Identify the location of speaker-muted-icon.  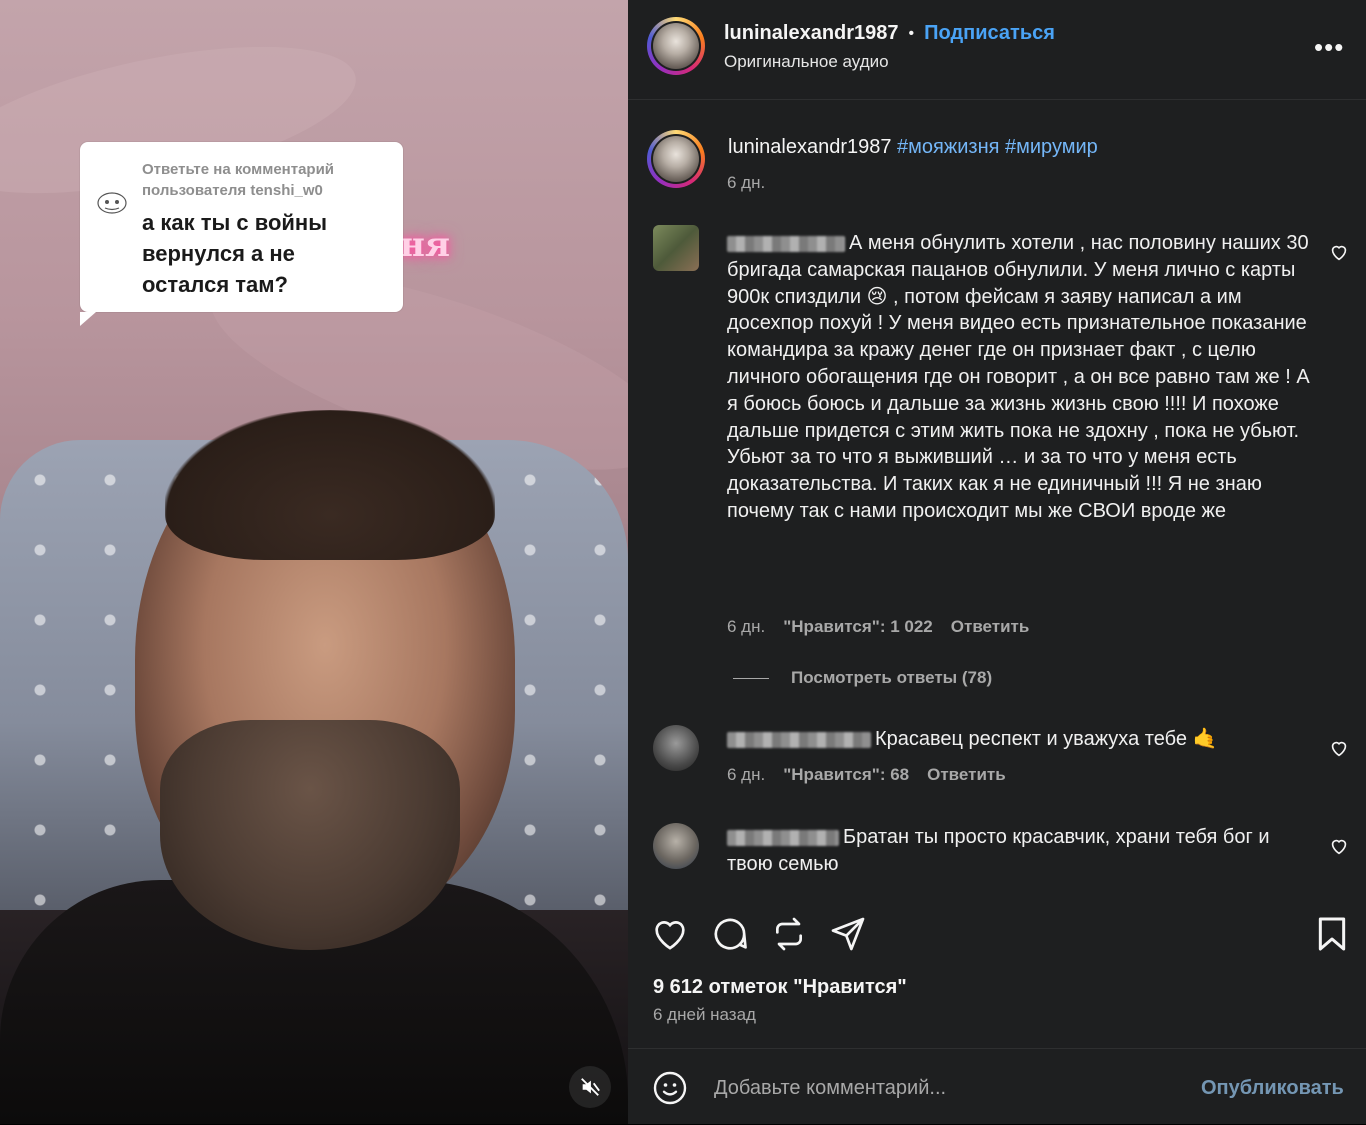
(590, 1087).